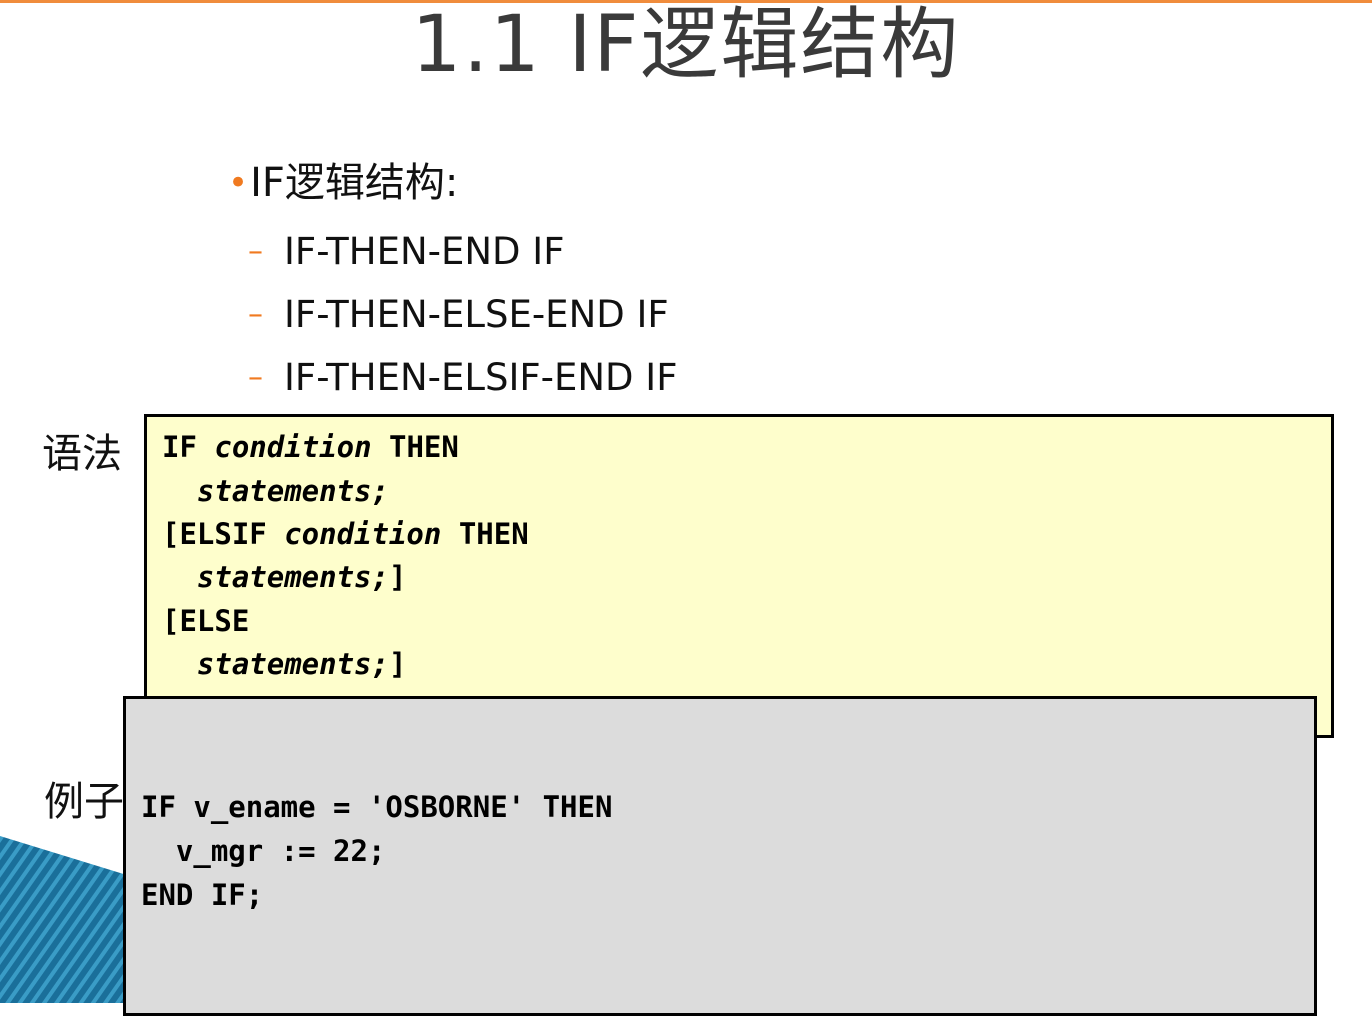  I want to click on sub-bullet-item: – IF-THEN-ELSIF-END IF, so click(548, 377).